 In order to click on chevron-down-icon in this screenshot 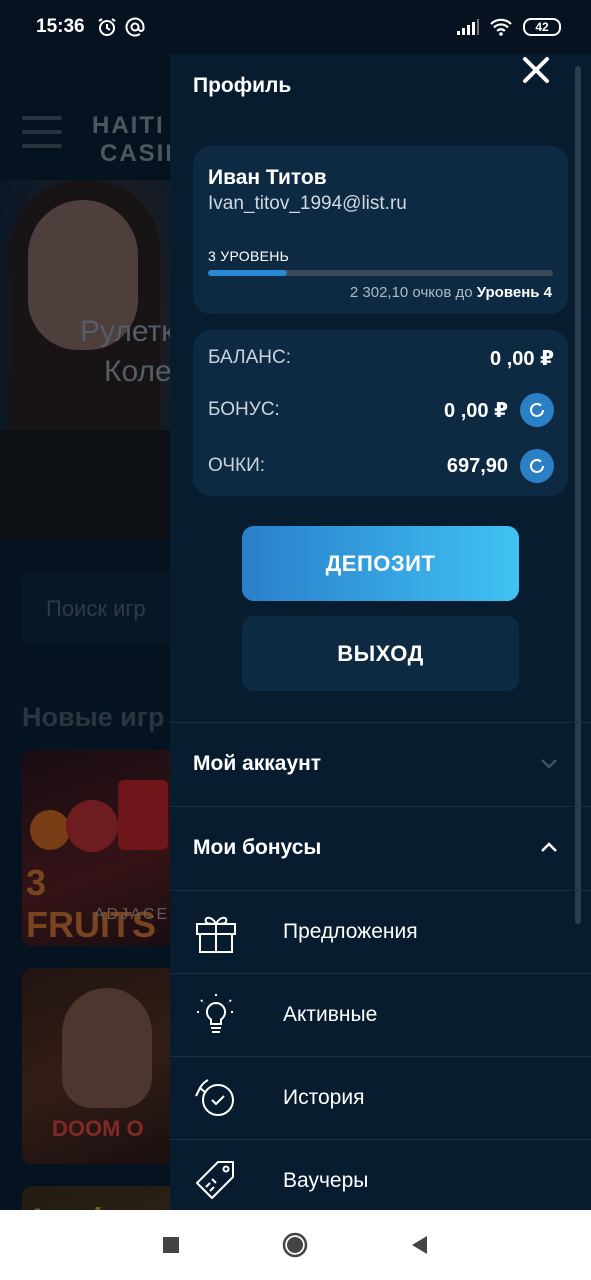, I will do `click(549, 764)`.